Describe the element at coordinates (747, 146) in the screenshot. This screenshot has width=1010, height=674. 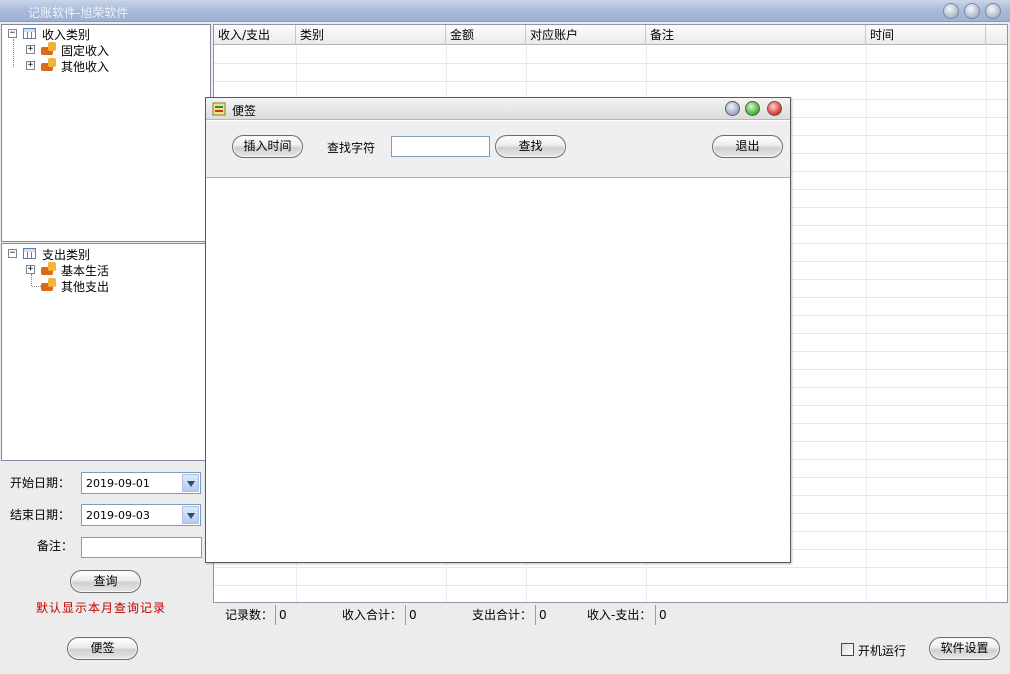
I see `exit-button: 退出` at that location.